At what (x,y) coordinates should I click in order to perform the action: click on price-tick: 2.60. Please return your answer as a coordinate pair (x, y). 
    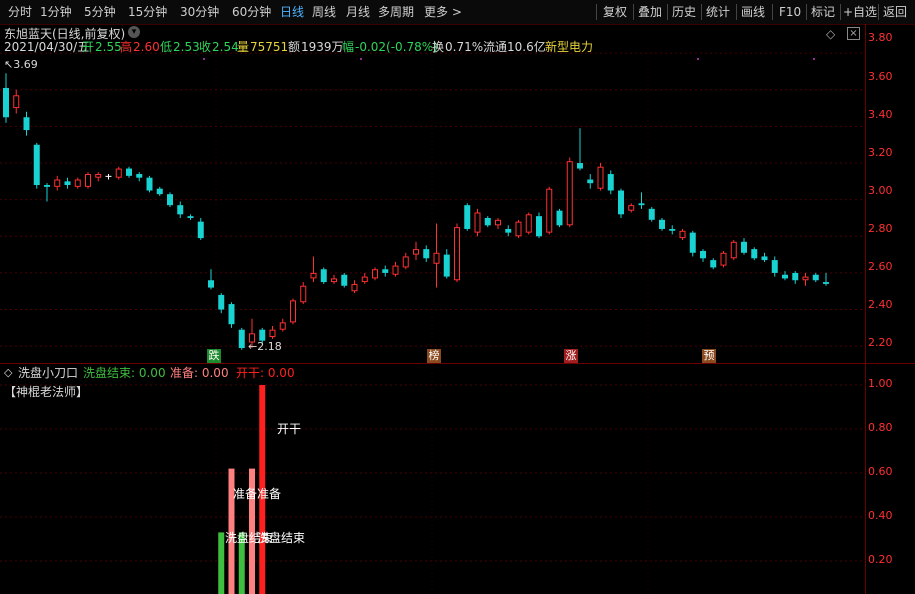
    Looking at the image, I should click on (880, 266).